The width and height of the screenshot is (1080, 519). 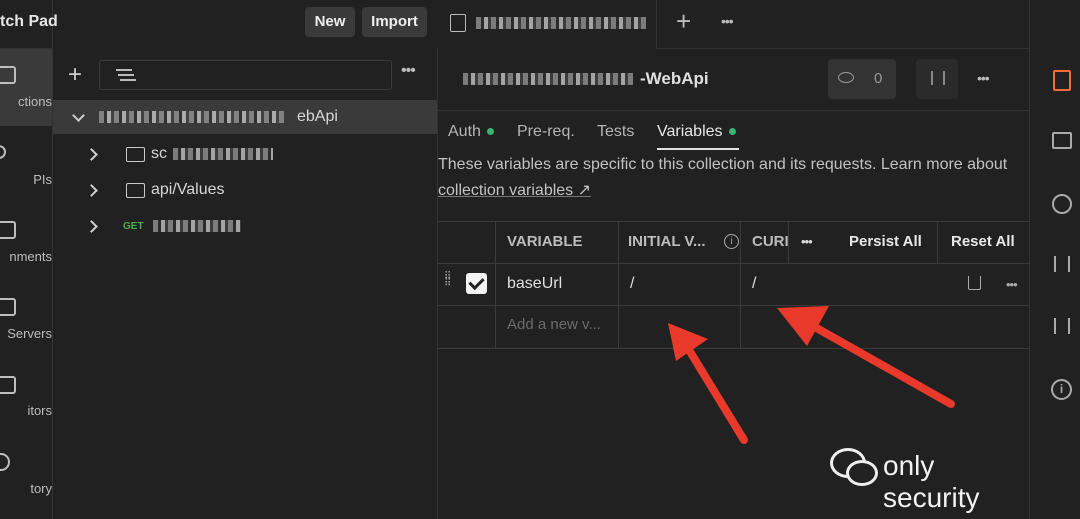 I want to click on tab-variables: Variables, so click(x=696, y=132).